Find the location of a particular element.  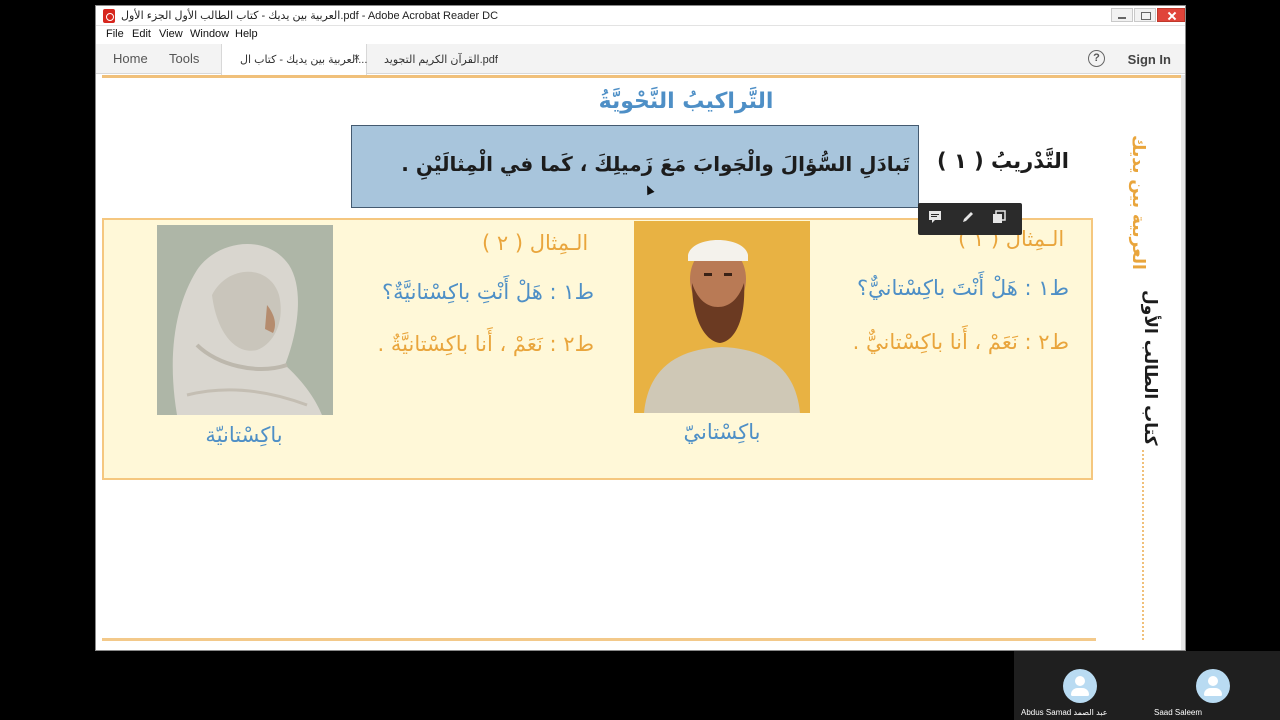

menu-file: File is located at coordinates (115, 34).